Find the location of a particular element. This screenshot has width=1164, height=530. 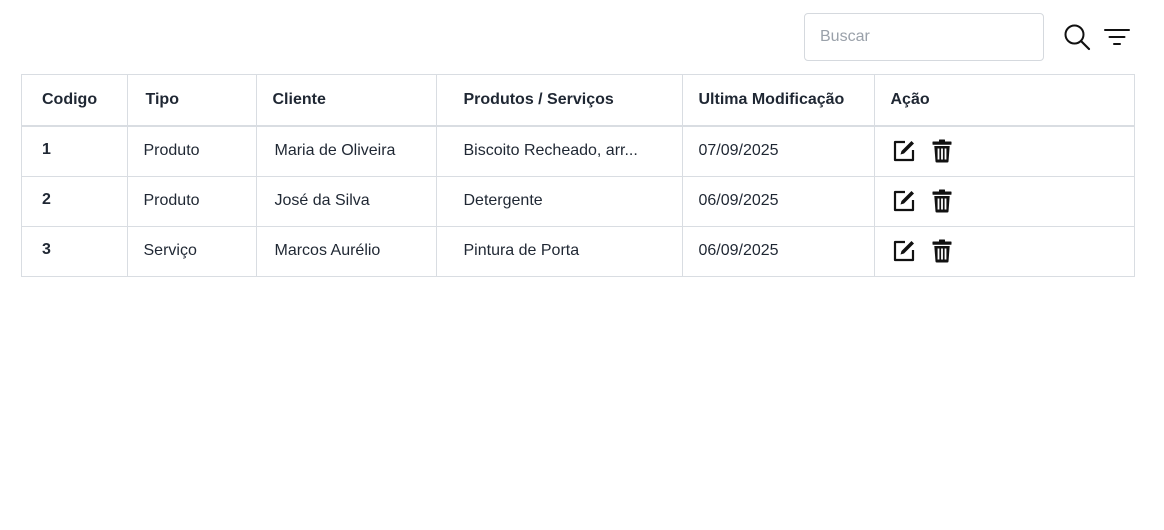

cell-codigo: 2 is located at coordinates (75, 200).